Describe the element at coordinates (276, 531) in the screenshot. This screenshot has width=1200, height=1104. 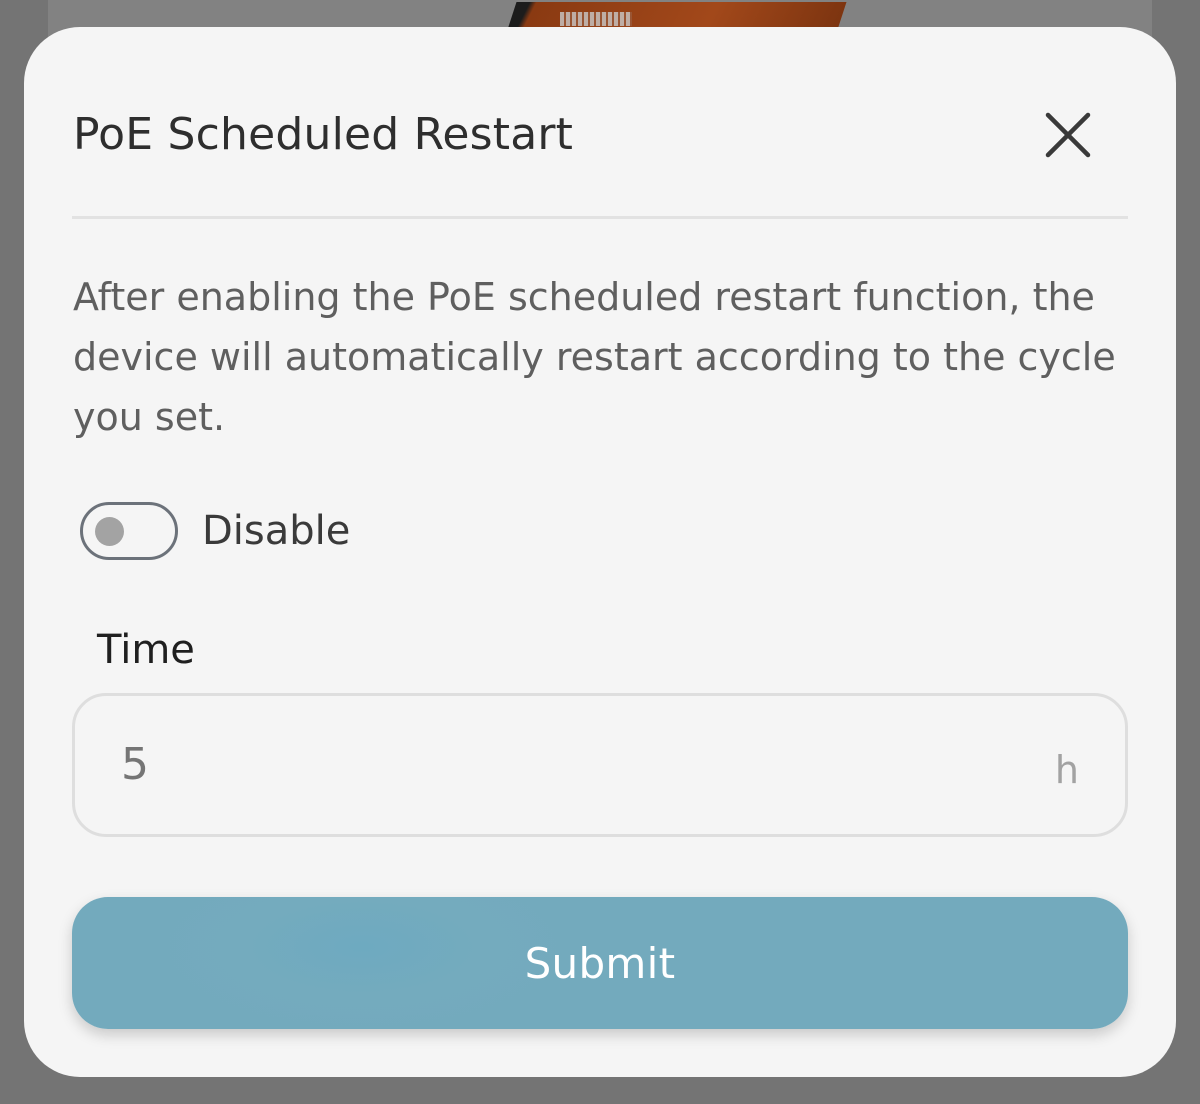
I see `toggle-status-label: Disable` at that location.